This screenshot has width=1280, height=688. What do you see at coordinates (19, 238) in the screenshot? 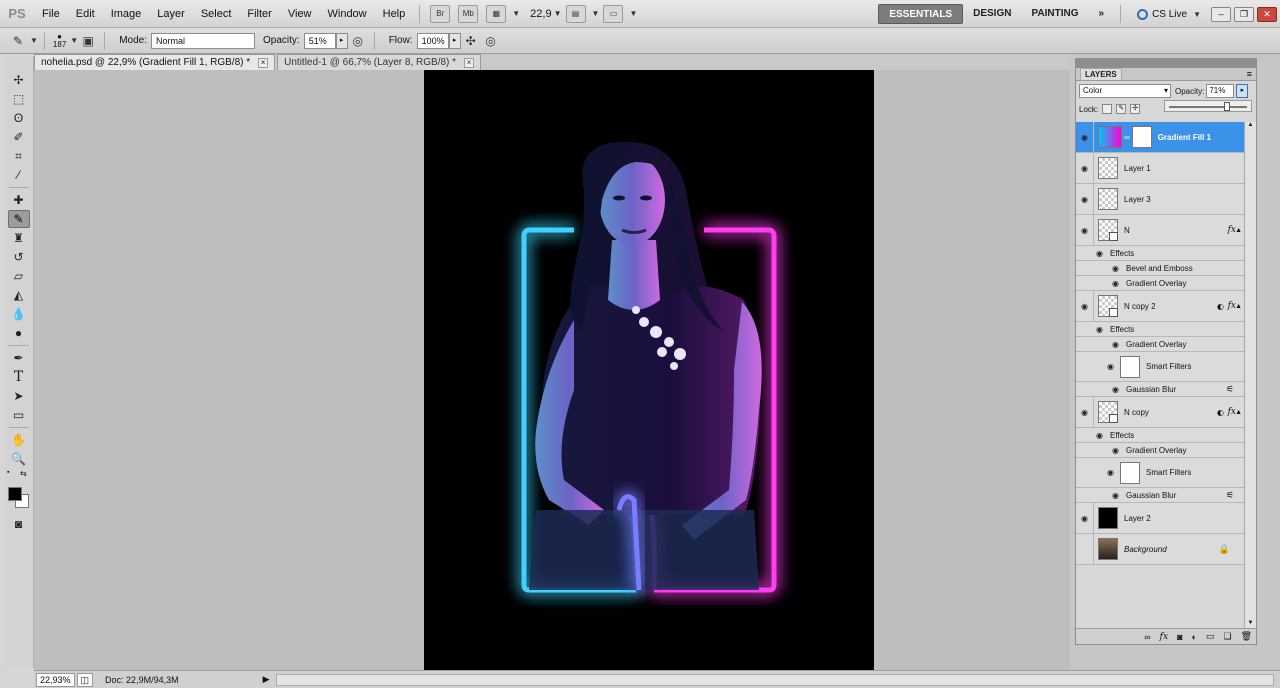
I see `clone-stamp-tool-icon: ♜` at bounding box center [19, 238].